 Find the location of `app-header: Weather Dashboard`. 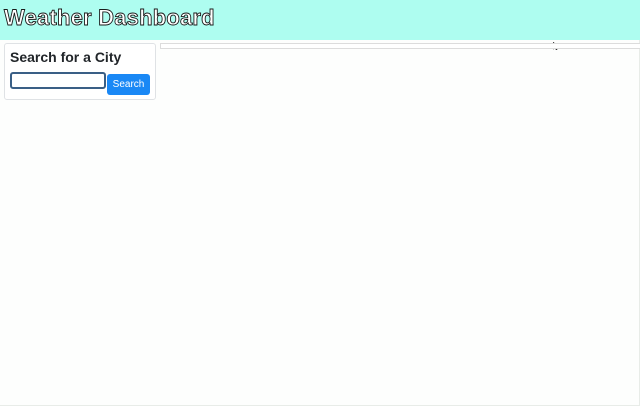

app-header: Weather Dashboard is located at coordinates (320, 20).